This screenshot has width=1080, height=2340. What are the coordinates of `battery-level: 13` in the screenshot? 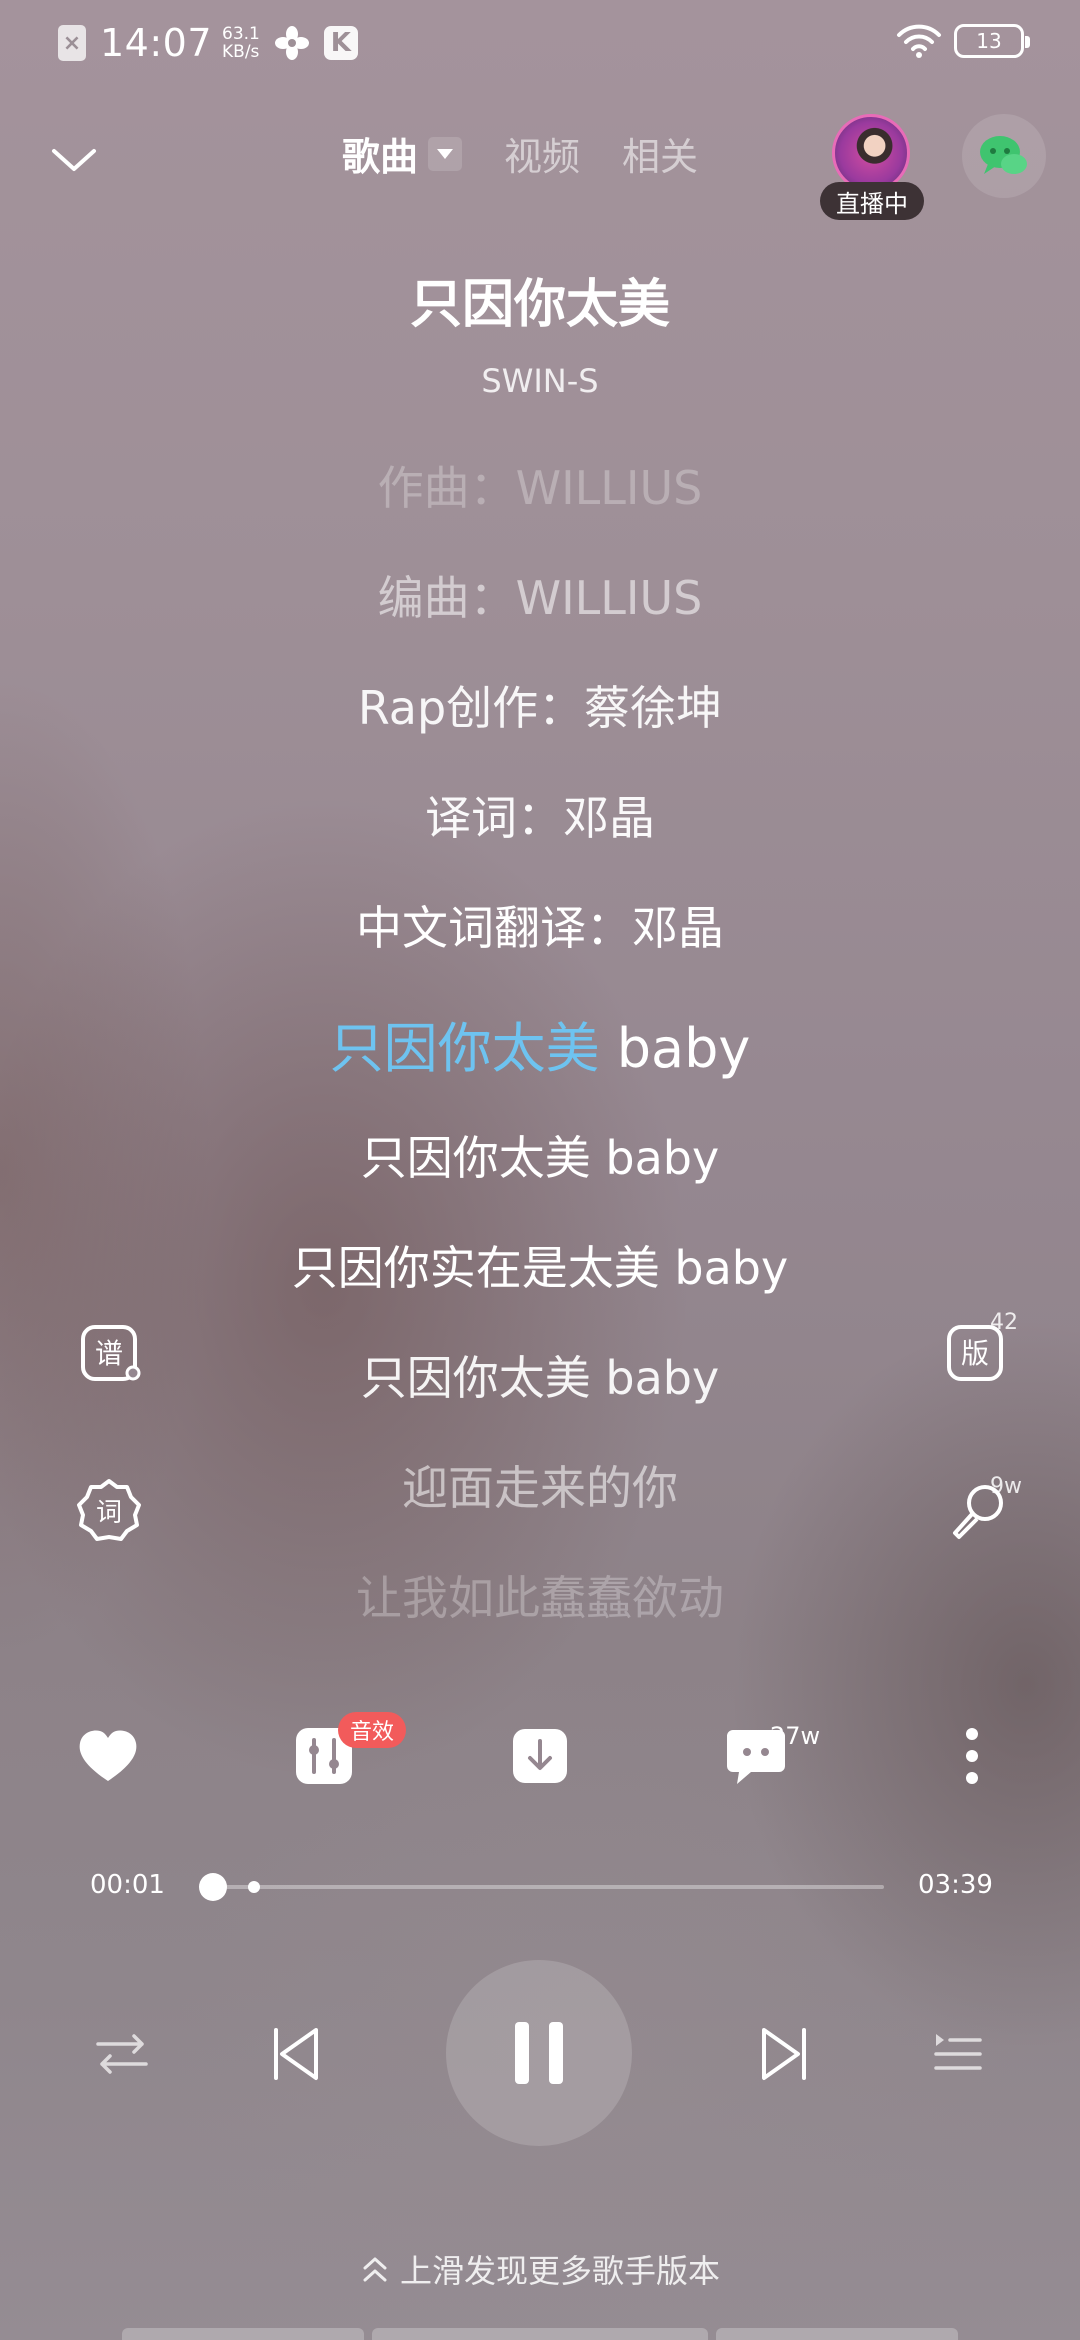 It's located at (989, 41).